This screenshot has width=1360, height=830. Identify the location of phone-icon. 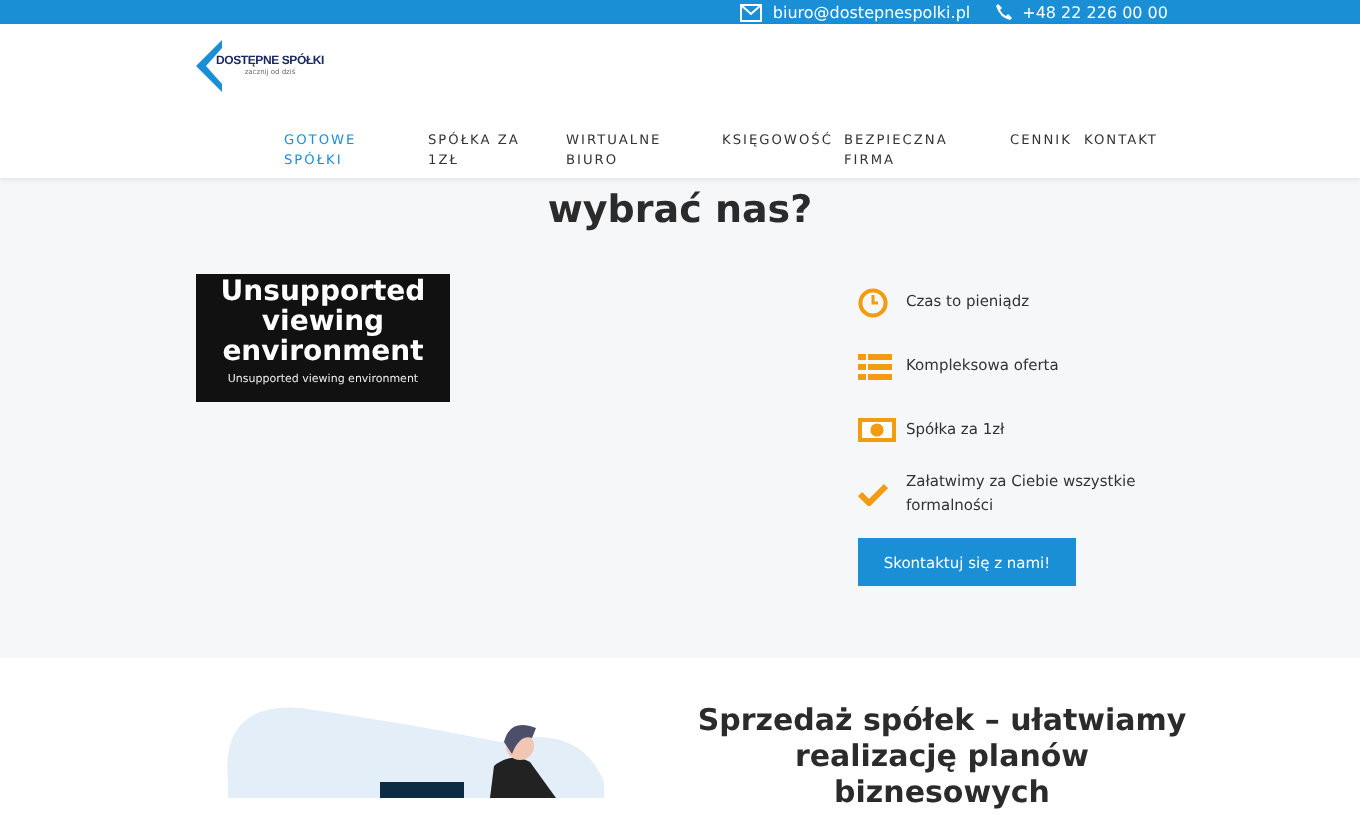
(1004, 12).